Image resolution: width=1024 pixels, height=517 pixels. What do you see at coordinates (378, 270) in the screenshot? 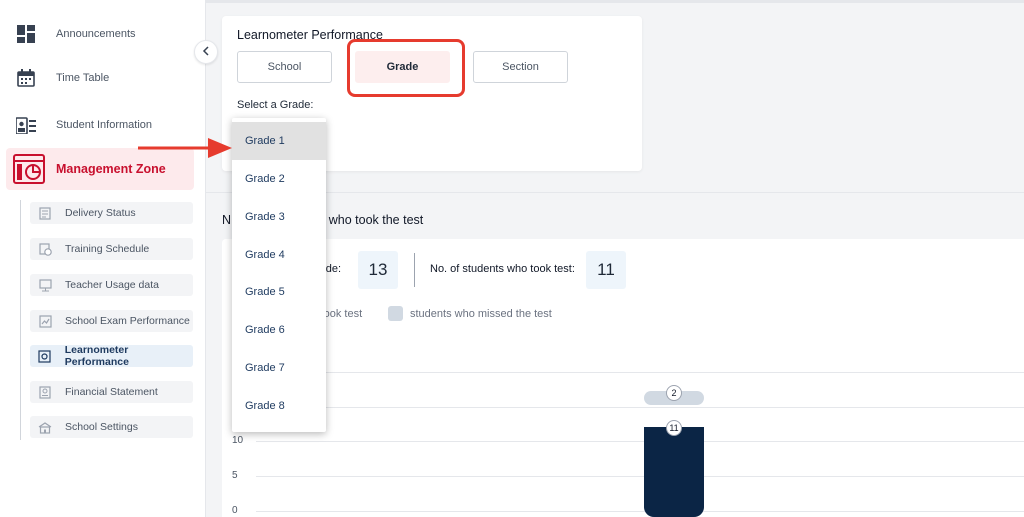
I see `total-students-value: 13` at bounding box center [378, 270].